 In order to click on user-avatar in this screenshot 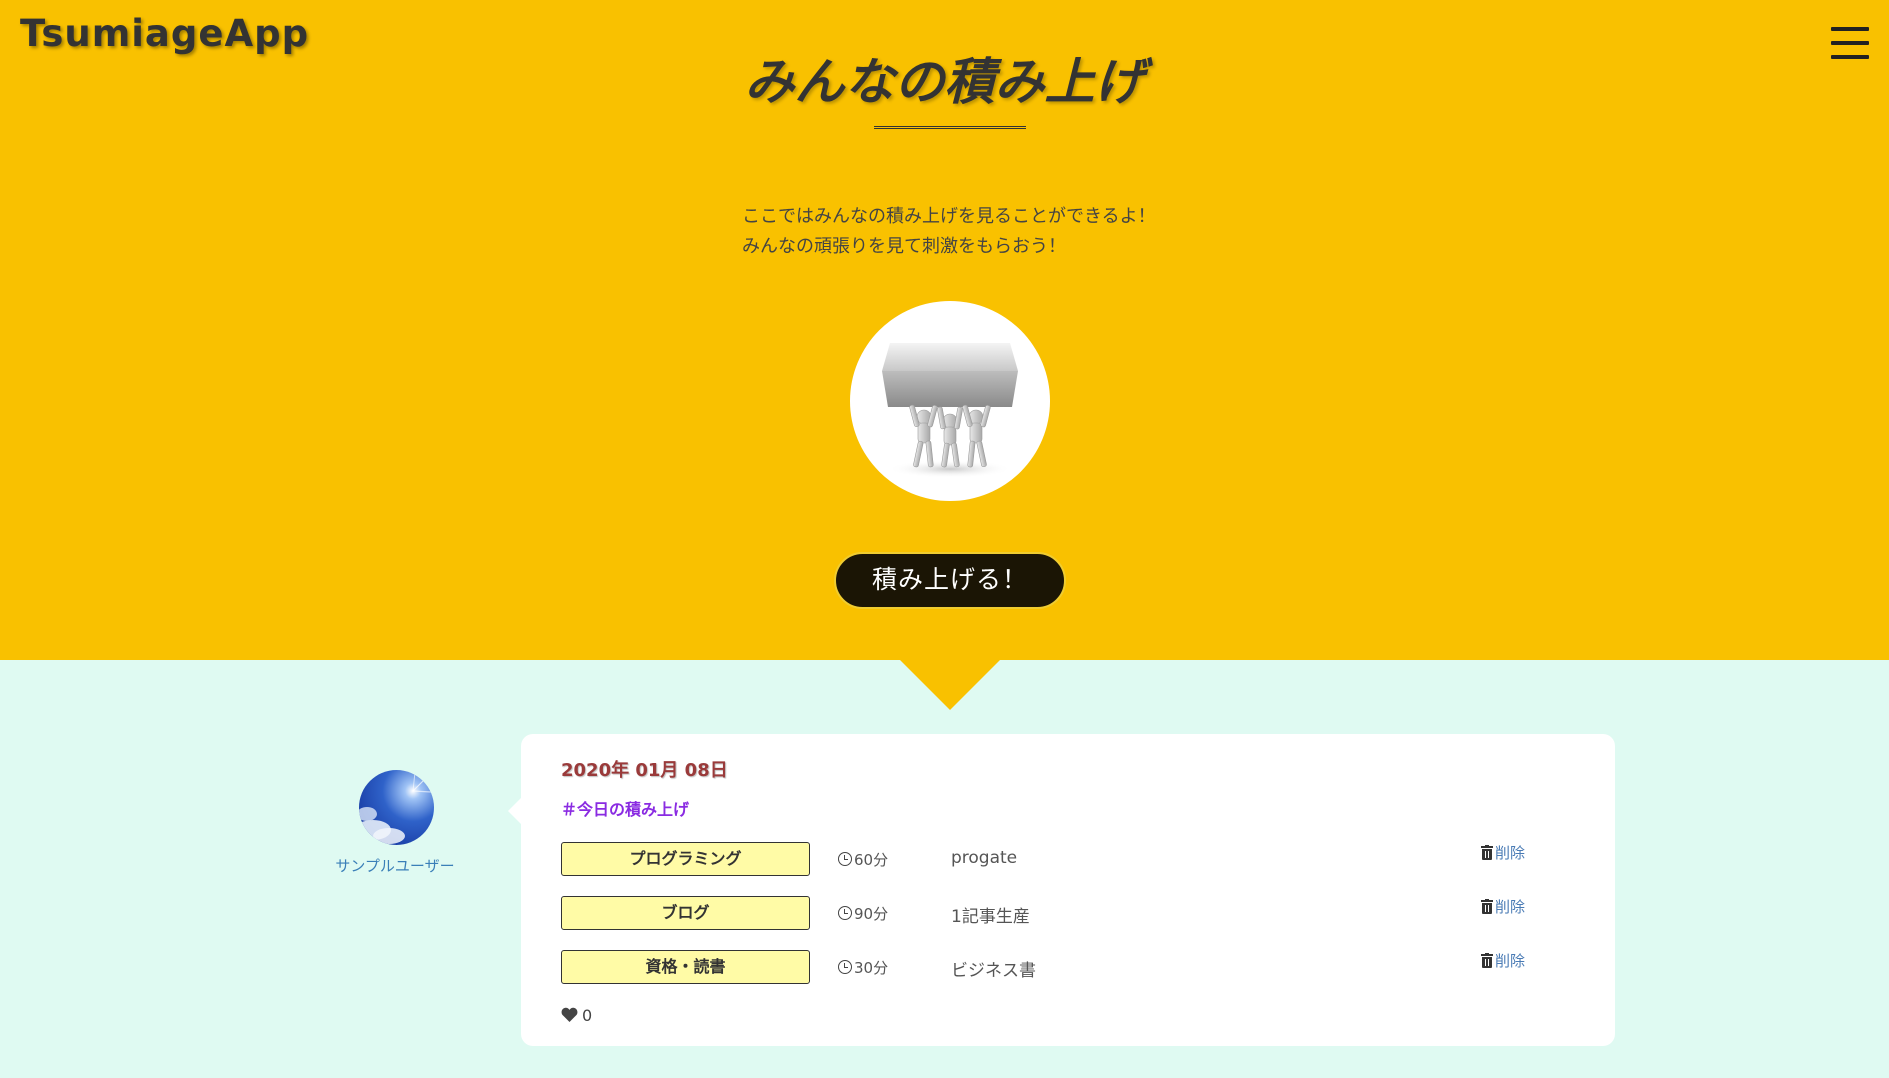, I will do `click(396, 807)`.